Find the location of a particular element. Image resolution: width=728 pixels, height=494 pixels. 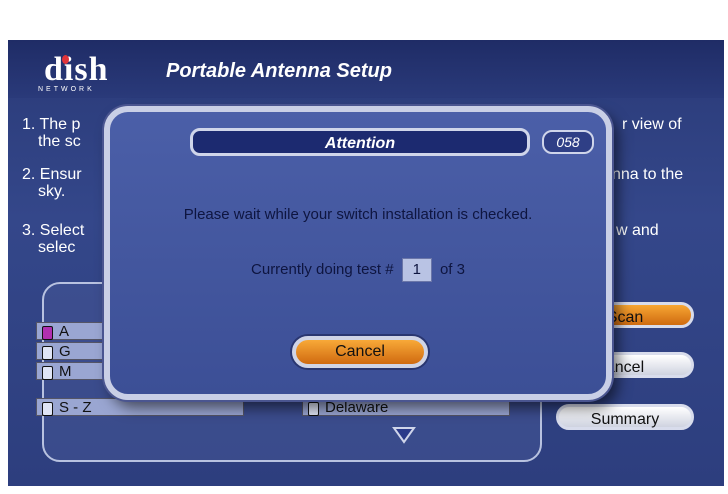

cancel-button: Cancel is located at coordinates (360, 352).